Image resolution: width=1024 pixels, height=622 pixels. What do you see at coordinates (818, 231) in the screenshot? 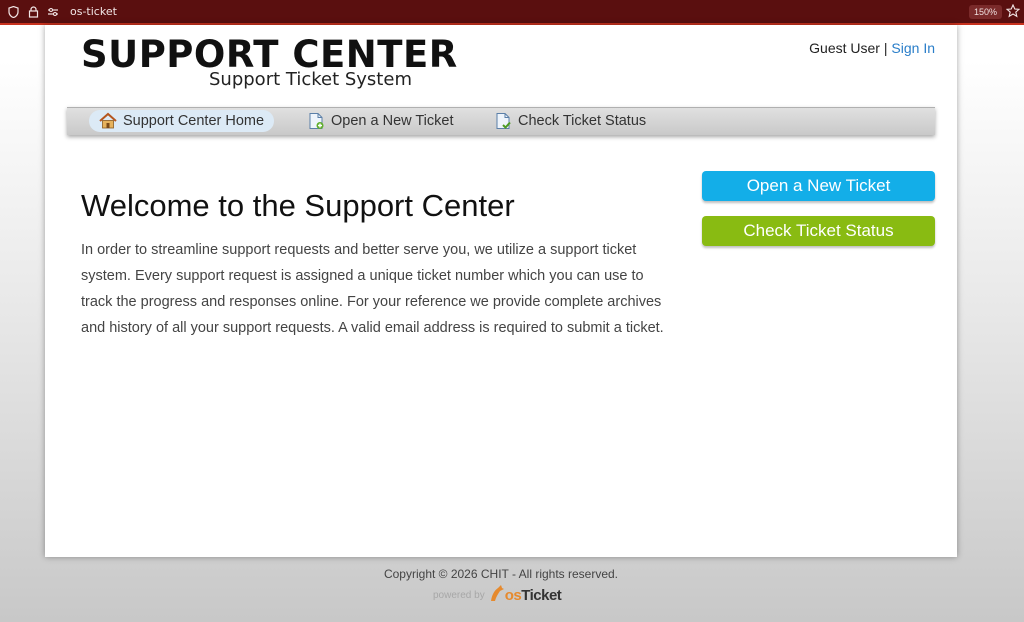
I see `check-ticket-status-button: Check Ticket Status` at bounding box center [818, 231].